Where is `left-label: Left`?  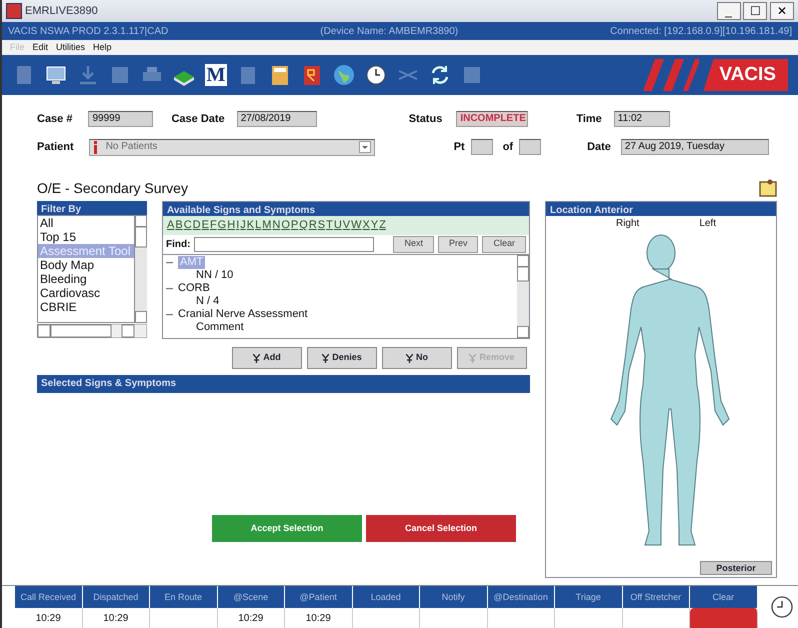
left-label: Left is located at coordinates (707, 224).